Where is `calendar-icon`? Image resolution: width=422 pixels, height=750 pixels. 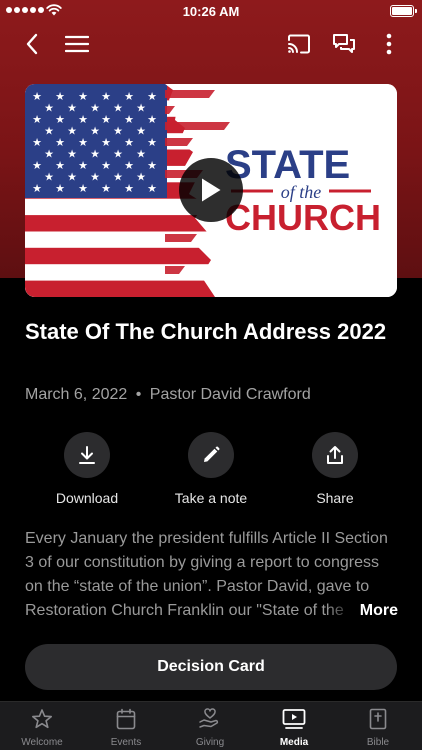
calendar-icon is located at coordinates (126, 719).